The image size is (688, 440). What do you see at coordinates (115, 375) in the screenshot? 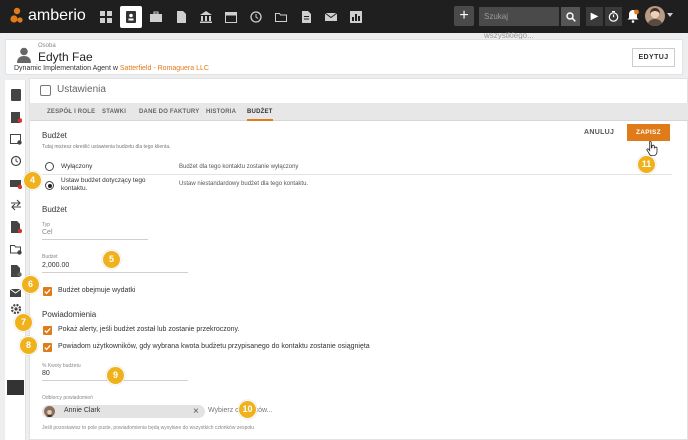
I see `step-badge-9: 9` at bounding box center [115, 375].